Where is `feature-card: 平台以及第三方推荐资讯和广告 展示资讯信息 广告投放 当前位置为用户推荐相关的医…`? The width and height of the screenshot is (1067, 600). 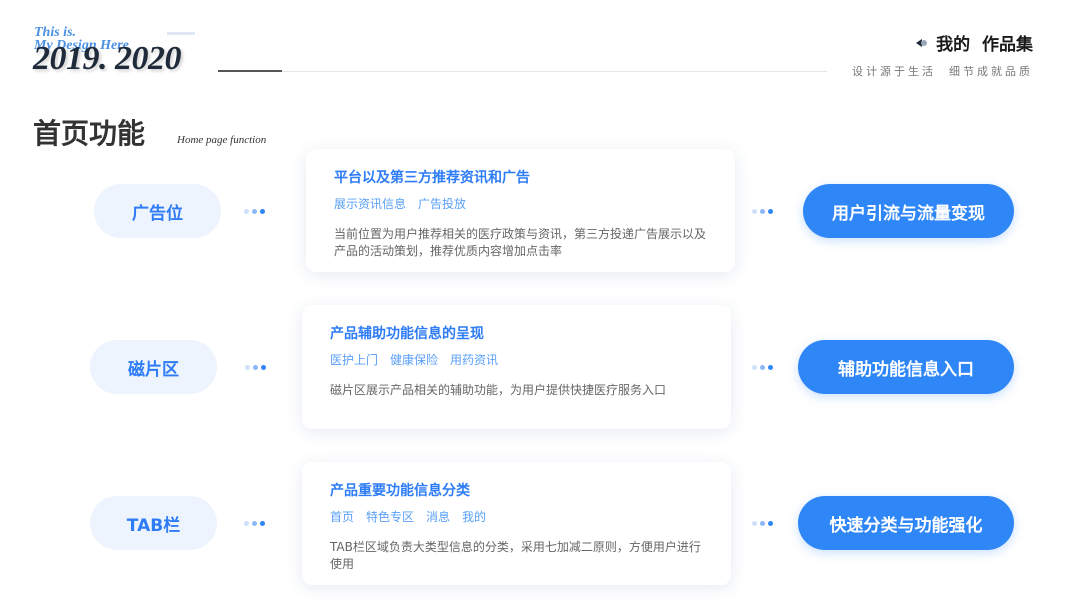 feature-card: 平台以及第三方推荐资讯和广告 展示资讯信息 广告投放 当前位置为用户推荐相关的医… is located at coordinates (520, 210).